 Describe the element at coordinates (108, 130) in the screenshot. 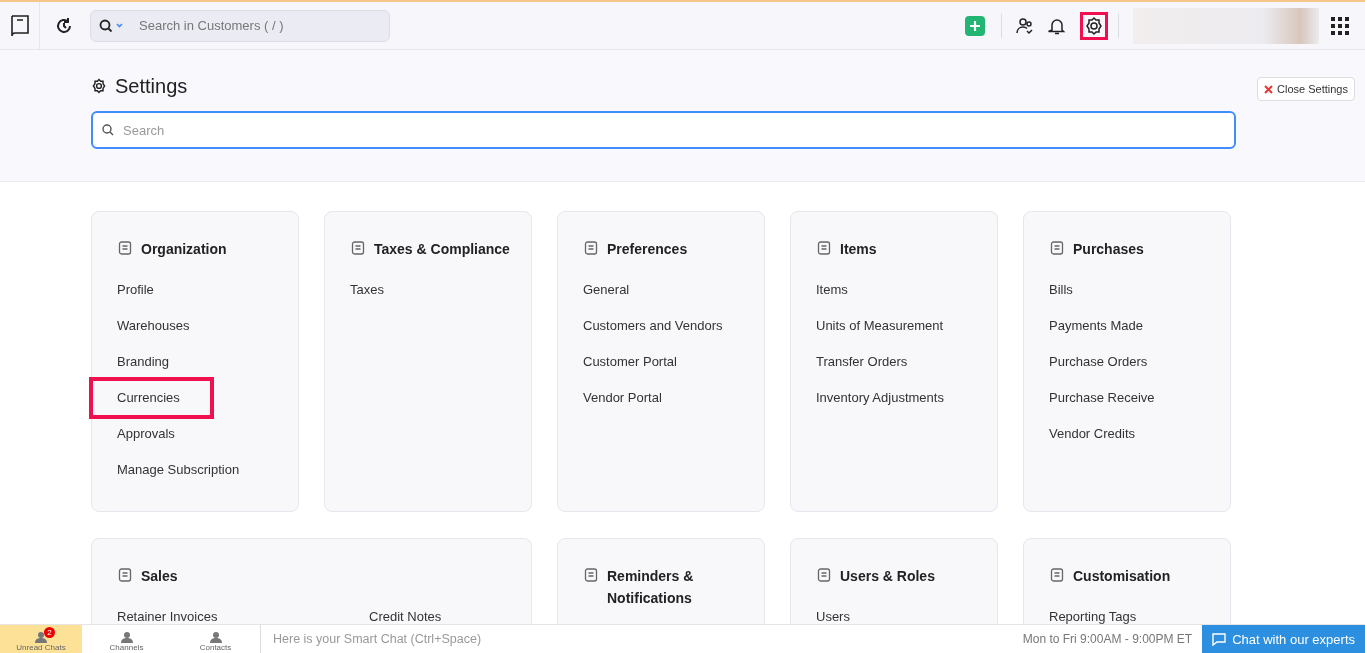

I see `search-icon` at that location.